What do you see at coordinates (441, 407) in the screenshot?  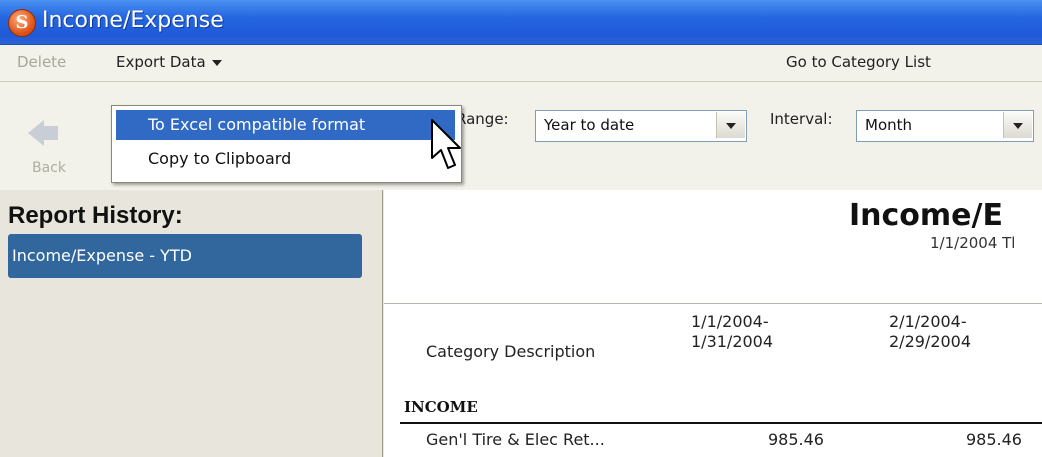 I see `section-income-heading: INCOME` at bounding box center [441, 407].